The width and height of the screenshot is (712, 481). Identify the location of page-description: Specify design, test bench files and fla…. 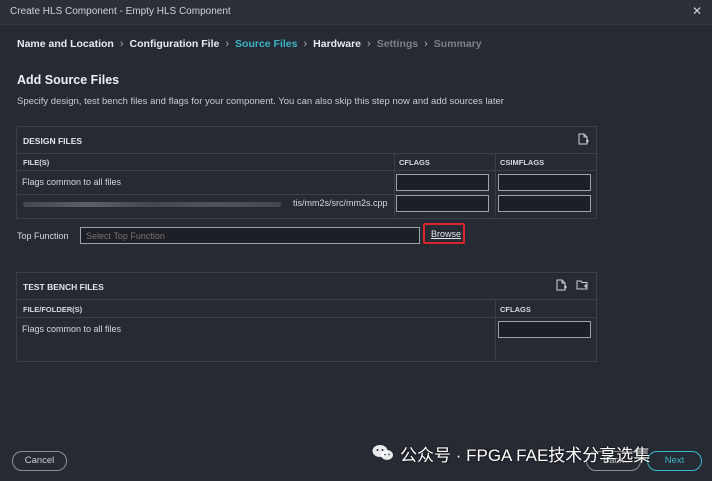
(260, 101).